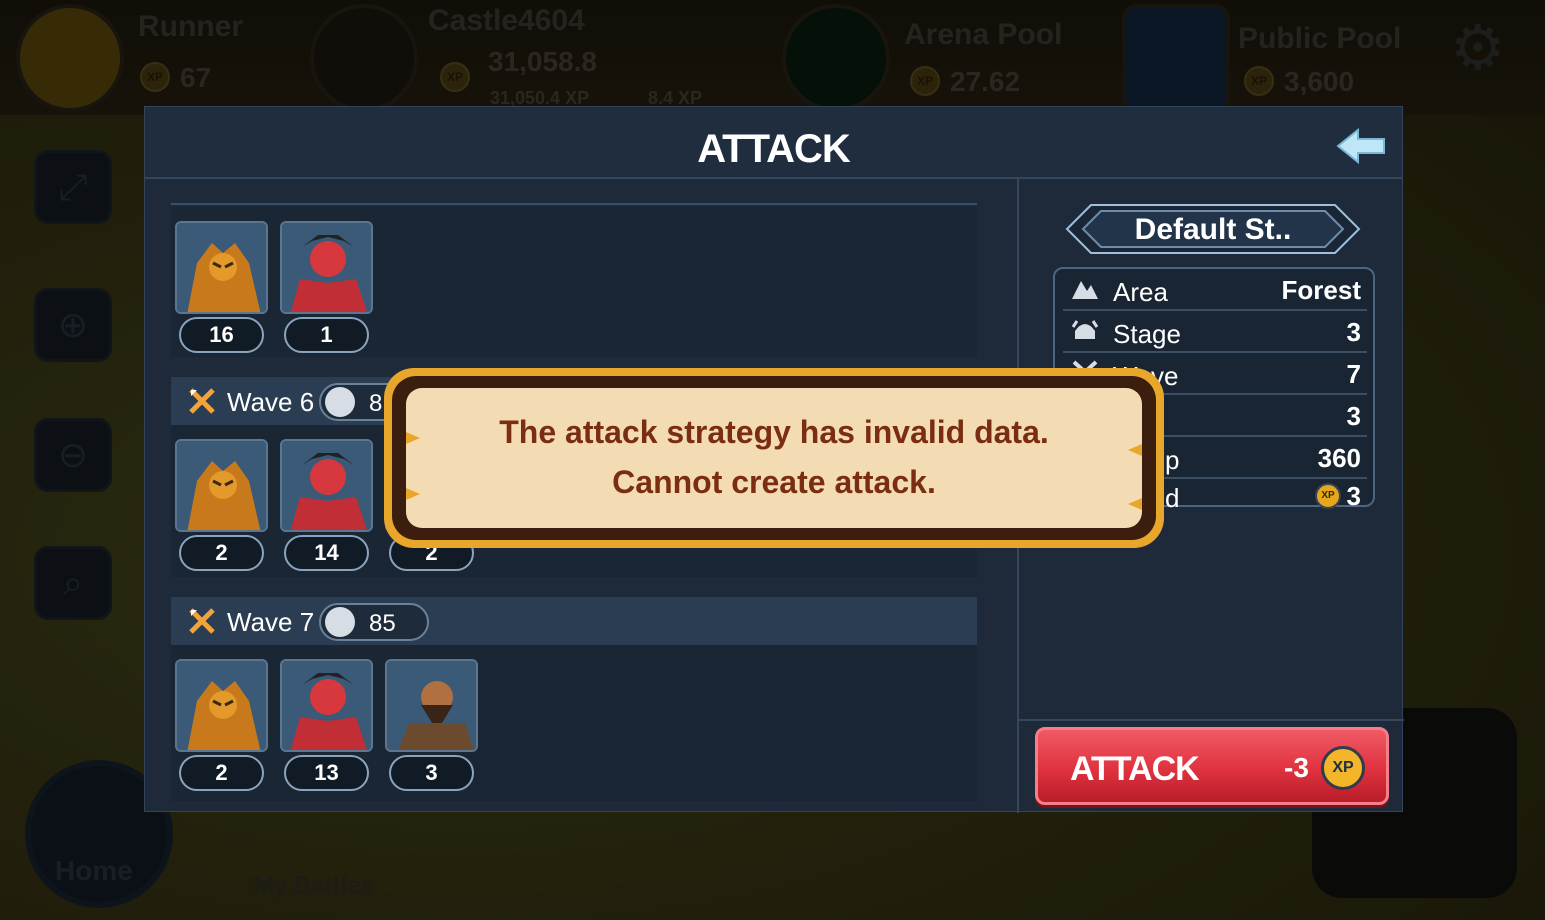 Image resolution: width=1545 pixels, height=920 pixels. Describe the element at coordinates (326, 553) in the screenshot. I see `unit-count: 14` at that location.